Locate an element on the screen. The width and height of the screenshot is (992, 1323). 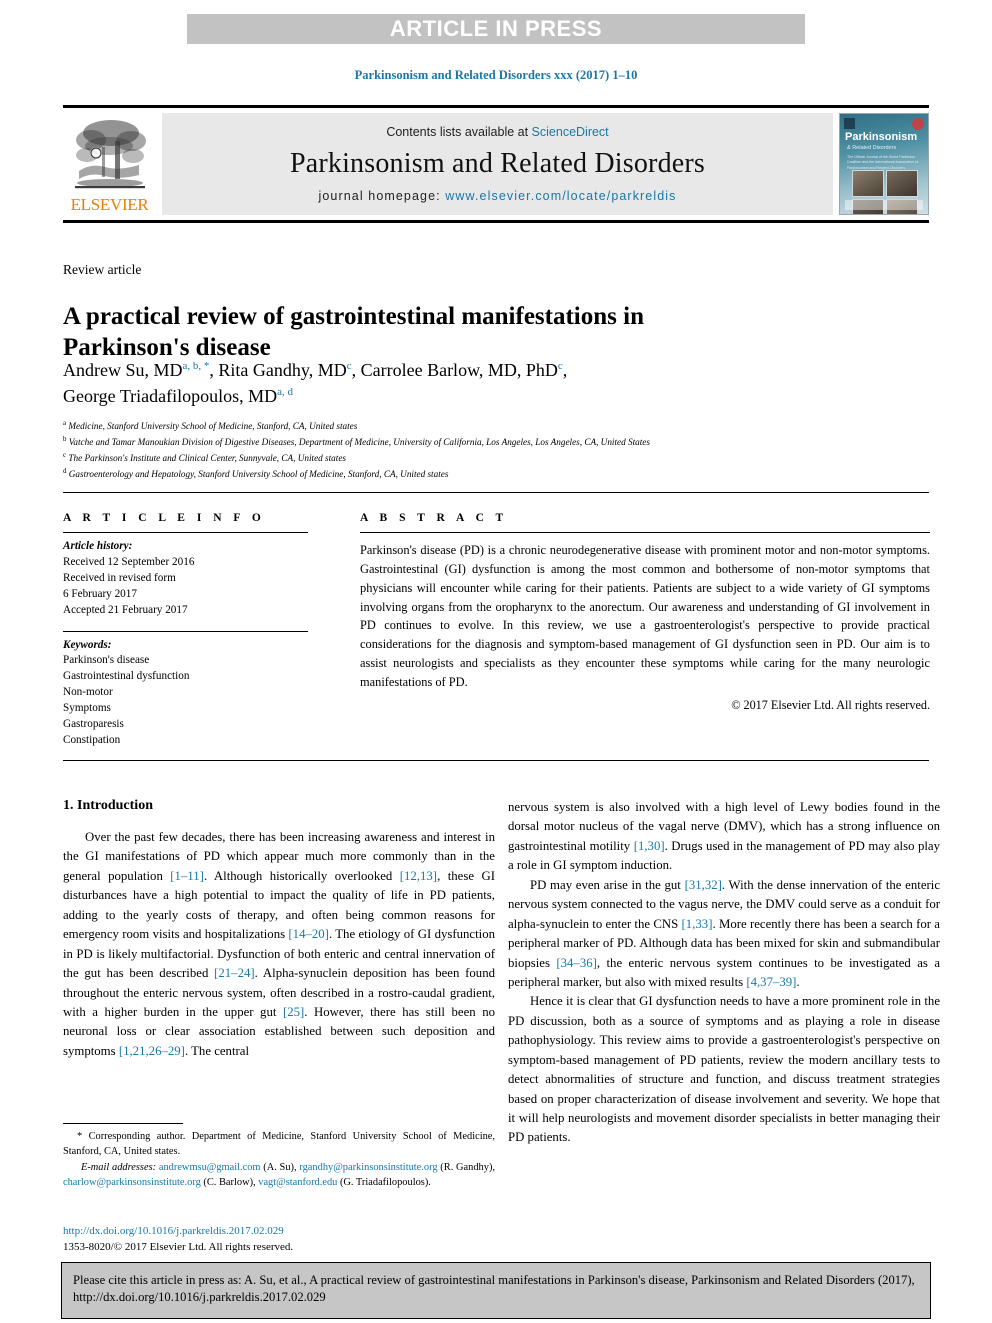
paragraph-text: . The central is located at coordinates (217, 1050).